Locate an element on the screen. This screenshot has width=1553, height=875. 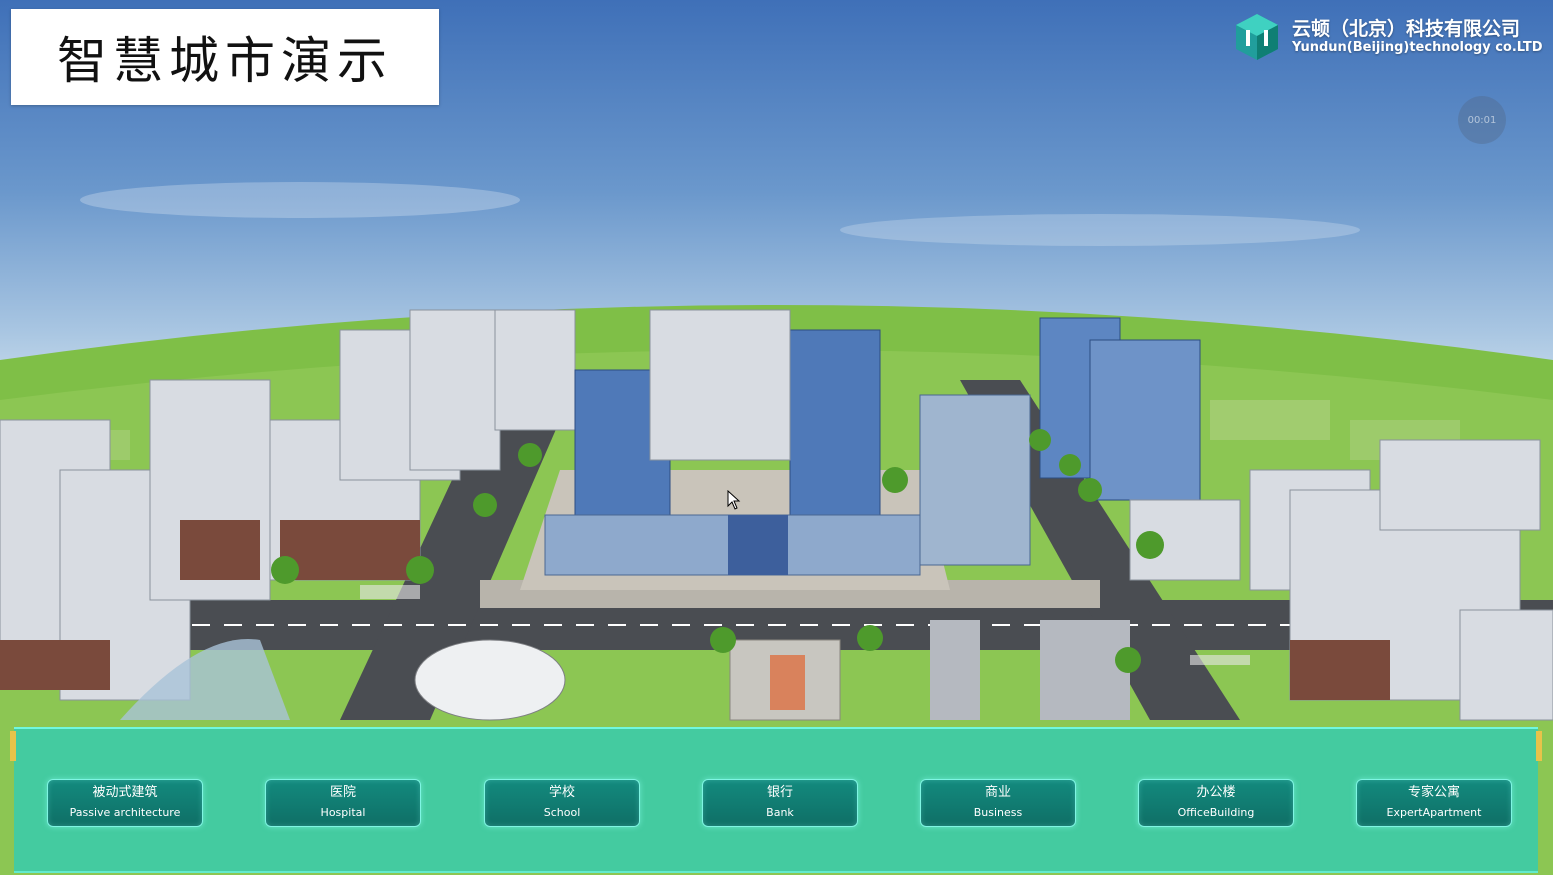
nav-button-label-en: Business is located at coordinates (998, 812).